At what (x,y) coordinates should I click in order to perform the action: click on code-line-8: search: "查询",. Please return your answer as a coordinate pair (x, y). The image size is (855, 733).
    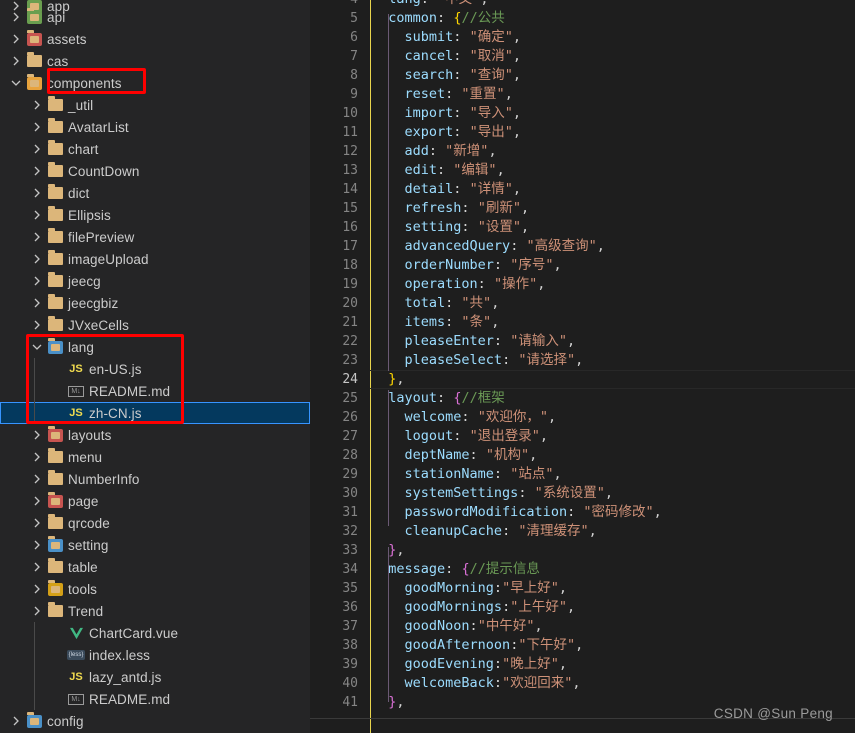
    Looking at the image, I should click on (446, 75).